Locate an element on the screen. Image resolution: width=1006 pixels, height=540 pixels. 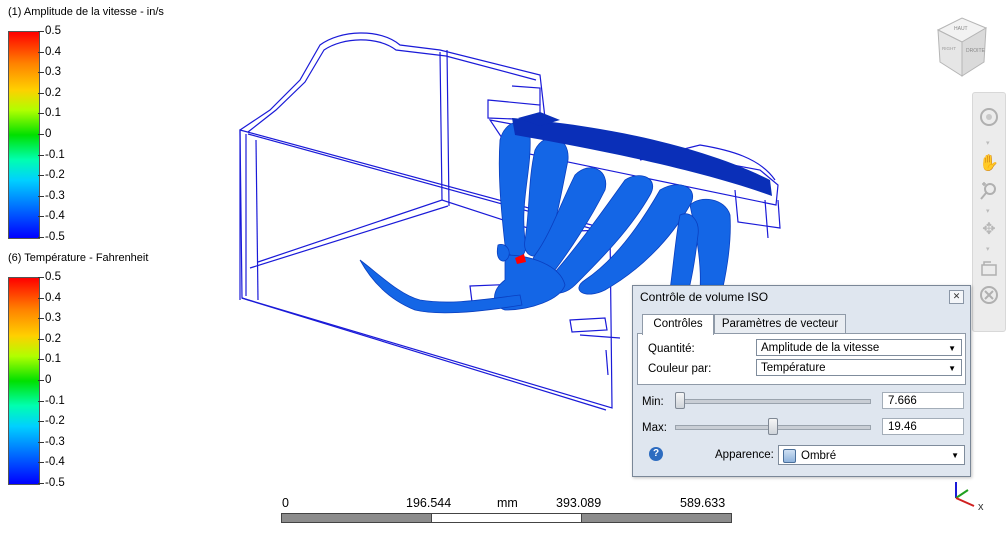
velocity-legend-label: 0 is located at coordinates (48, 134).